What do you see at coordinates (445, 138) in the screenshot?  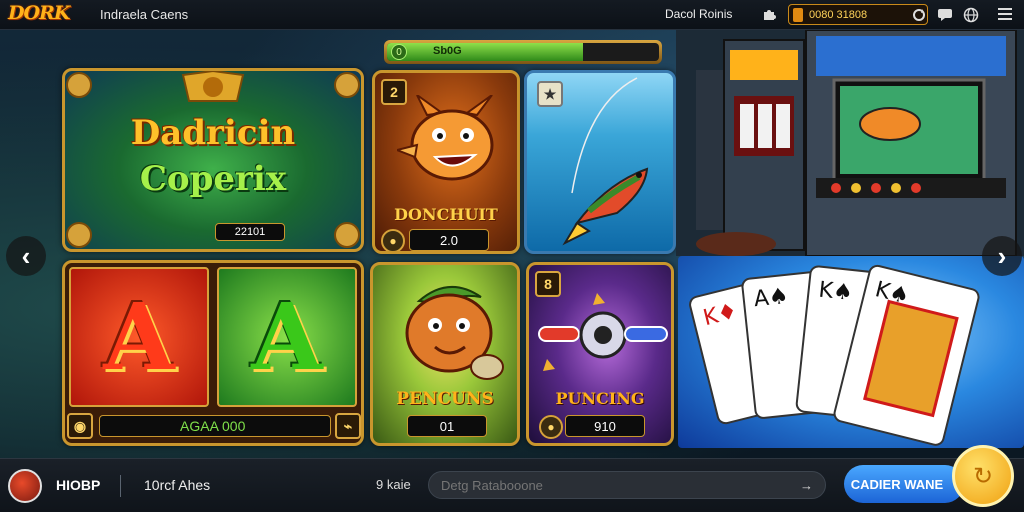 I see `fox-icon` at bounding box center [445, 138].